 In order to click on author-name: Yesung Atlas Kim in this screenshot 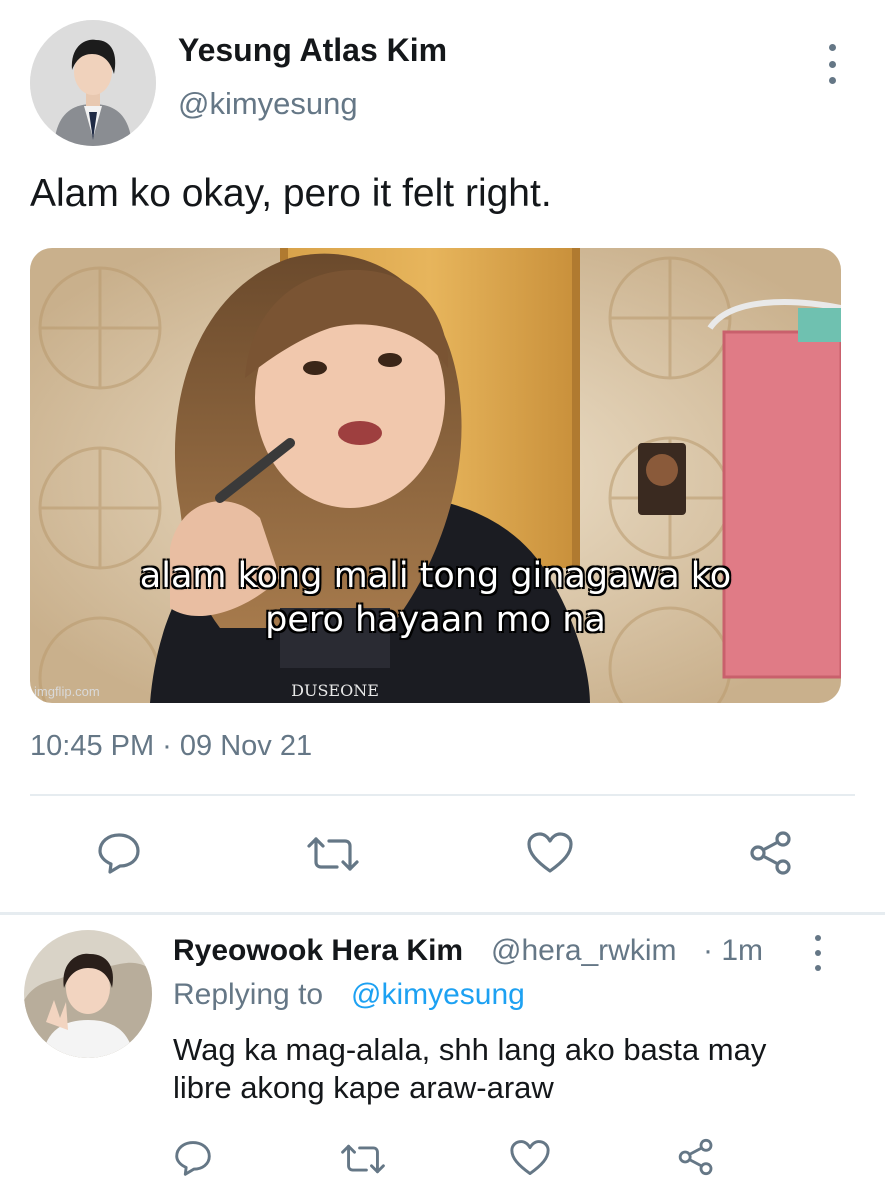, I will do `click(312, 50)`.